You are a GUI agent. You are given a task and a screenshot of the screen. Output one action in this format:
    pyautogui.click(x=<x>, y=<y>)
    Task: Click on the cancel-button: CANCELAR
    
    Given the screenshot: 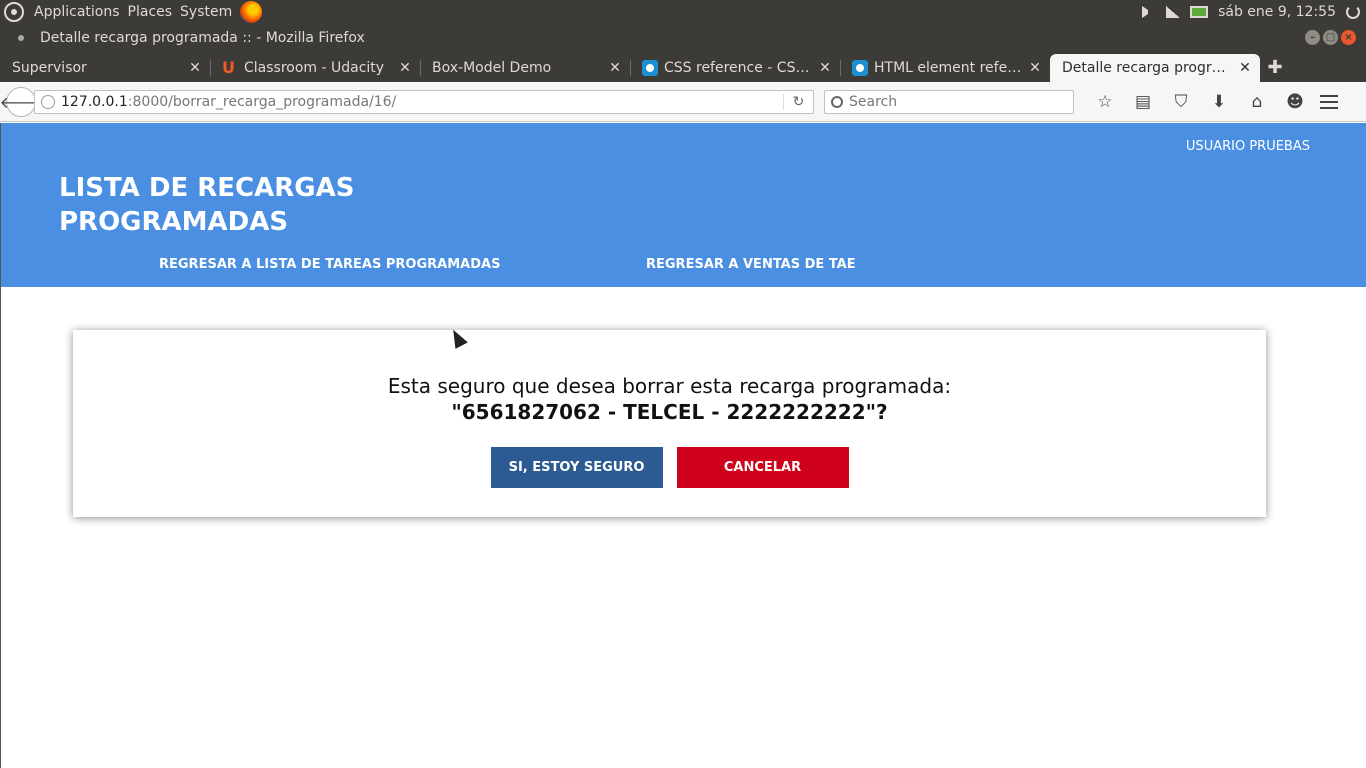 What is the action you would take?
    pyautogui.click(x=762, y=467)
    